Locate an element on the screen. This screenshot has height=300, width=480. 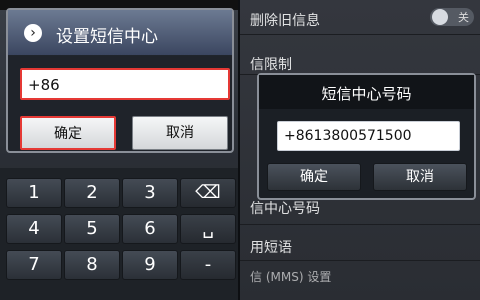
sms-center-input: +86 is located at coordinates (125, 84).